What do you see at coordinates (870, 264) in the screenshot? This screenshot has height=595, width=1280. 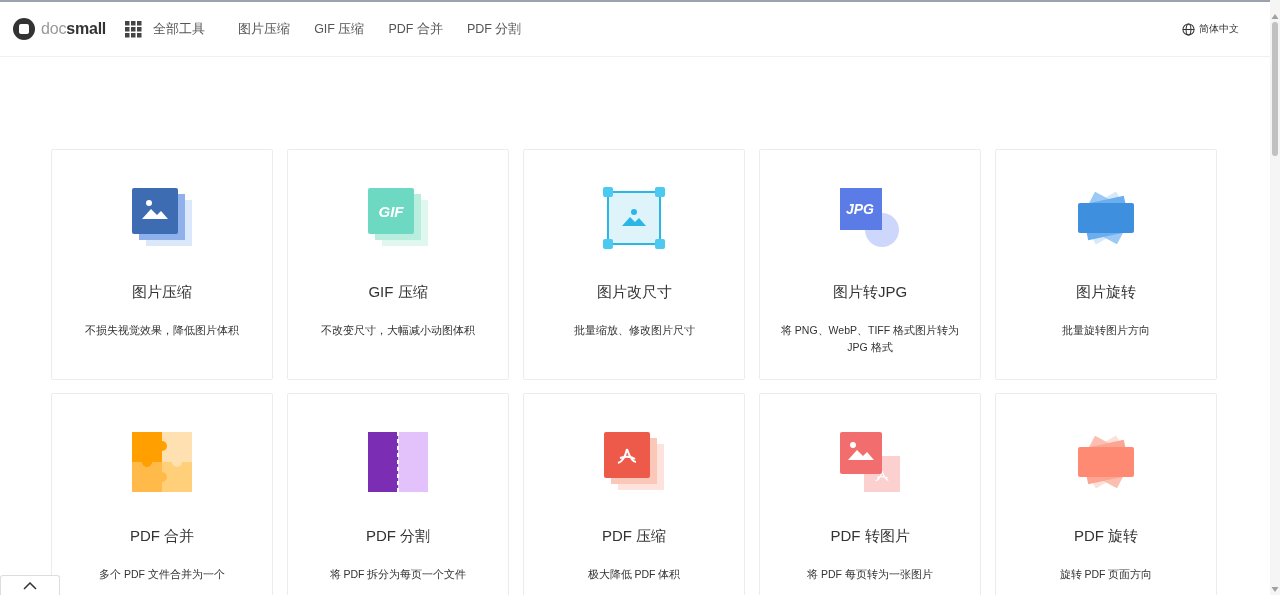 I see `tool-card: JPG 图片转JPG 将 PNG、WebP、TIFF 格式图片转为 JPG 格式` at bounding box center [870, 264].